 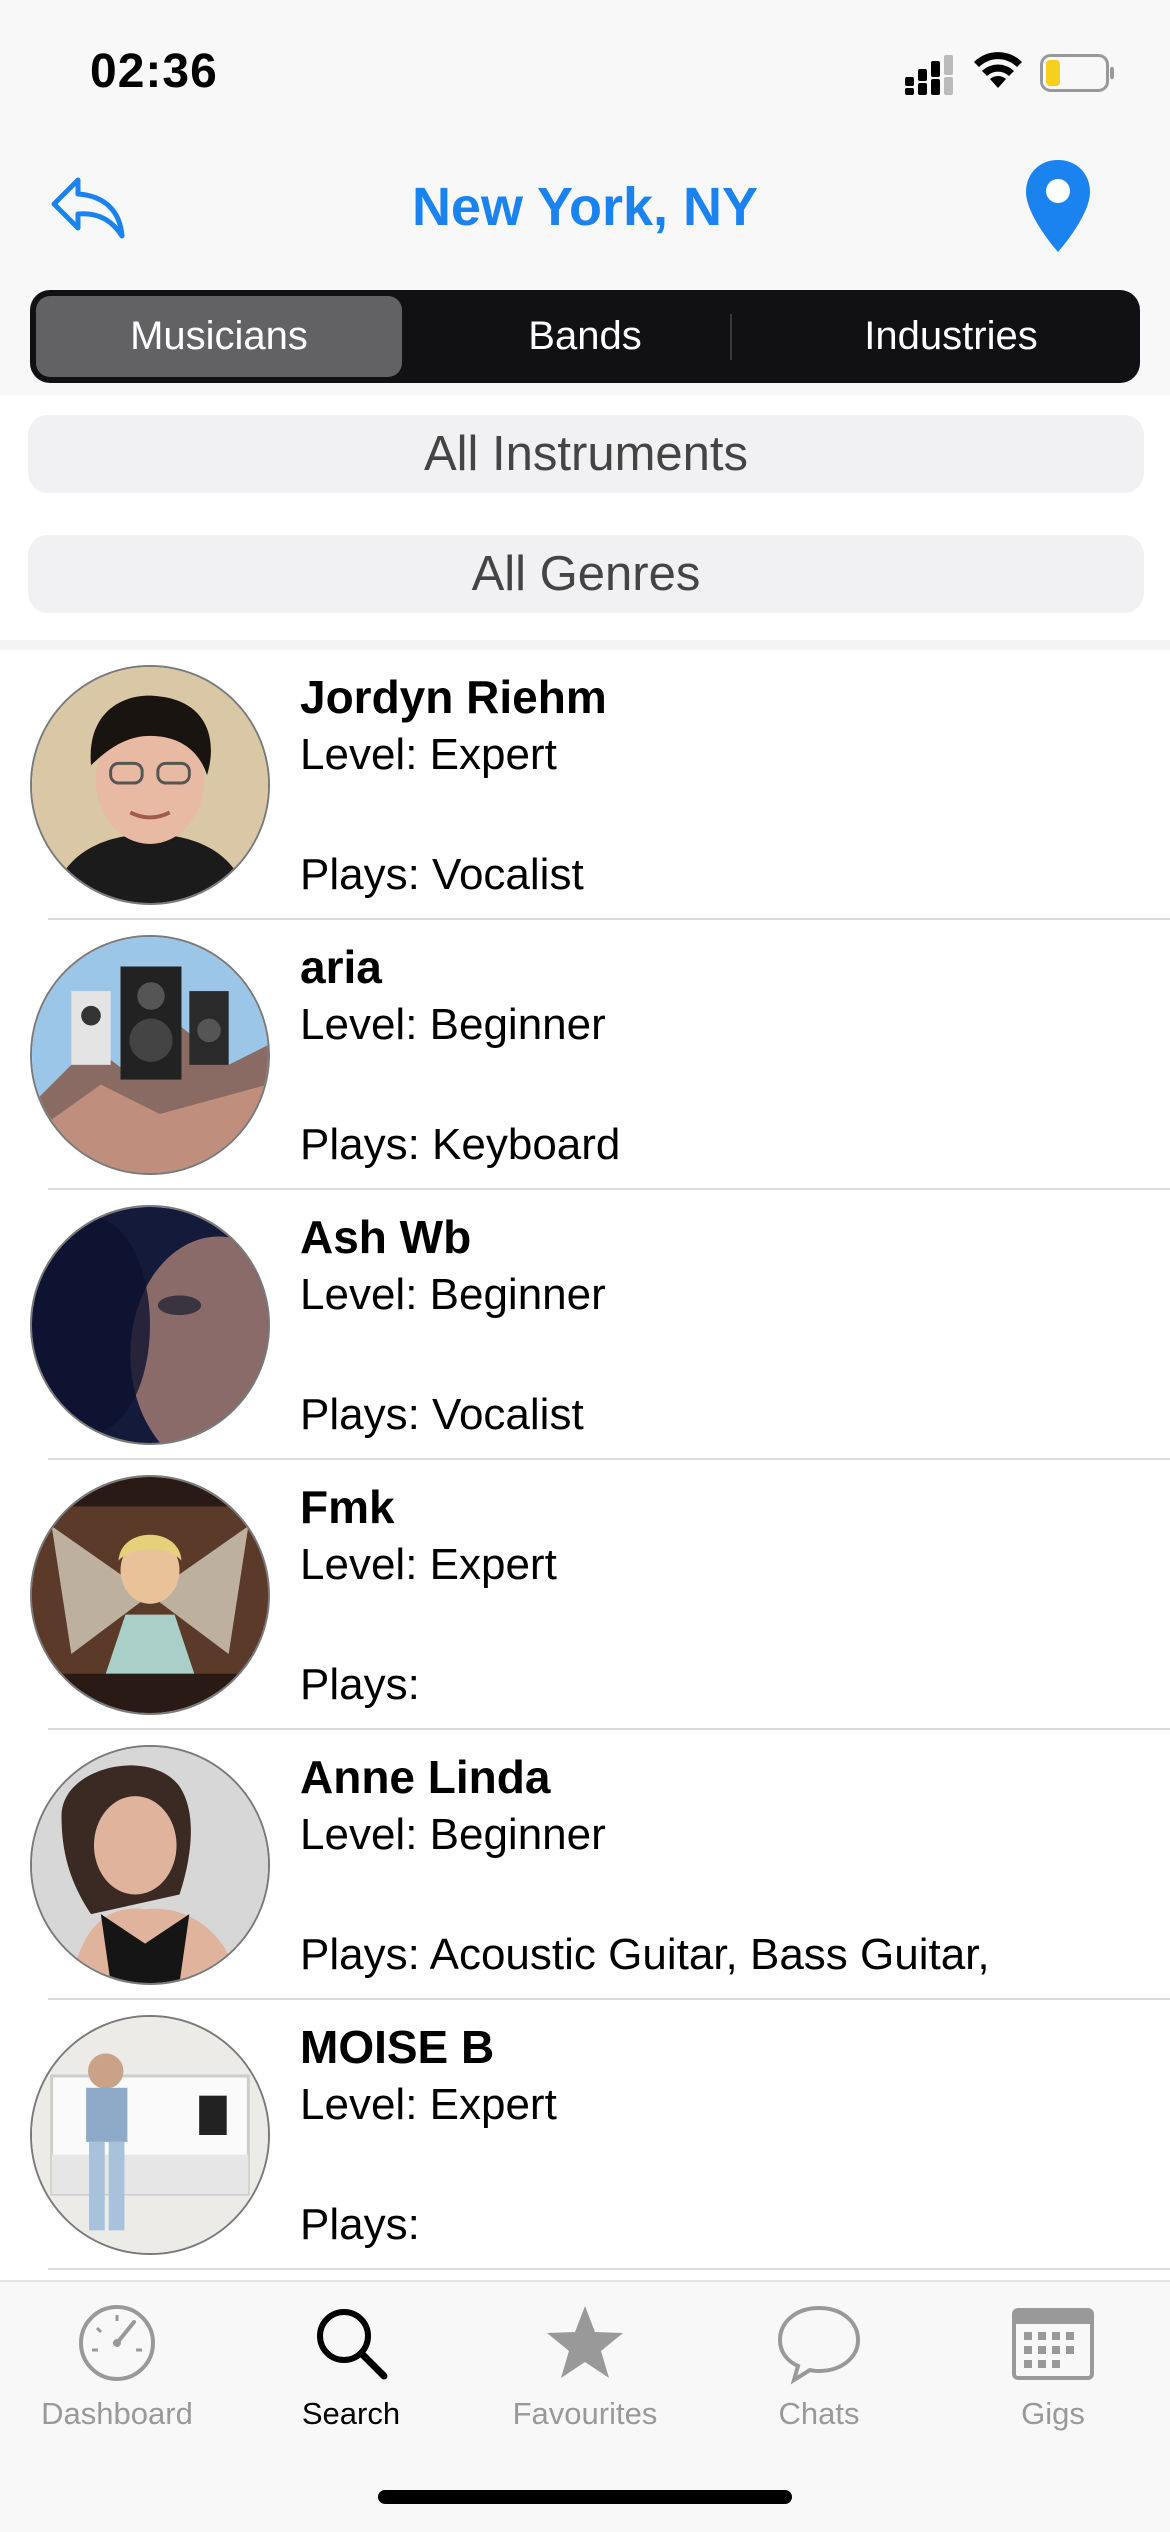 I want to click on segment-industries: Industries, so click(x=951, y=336).